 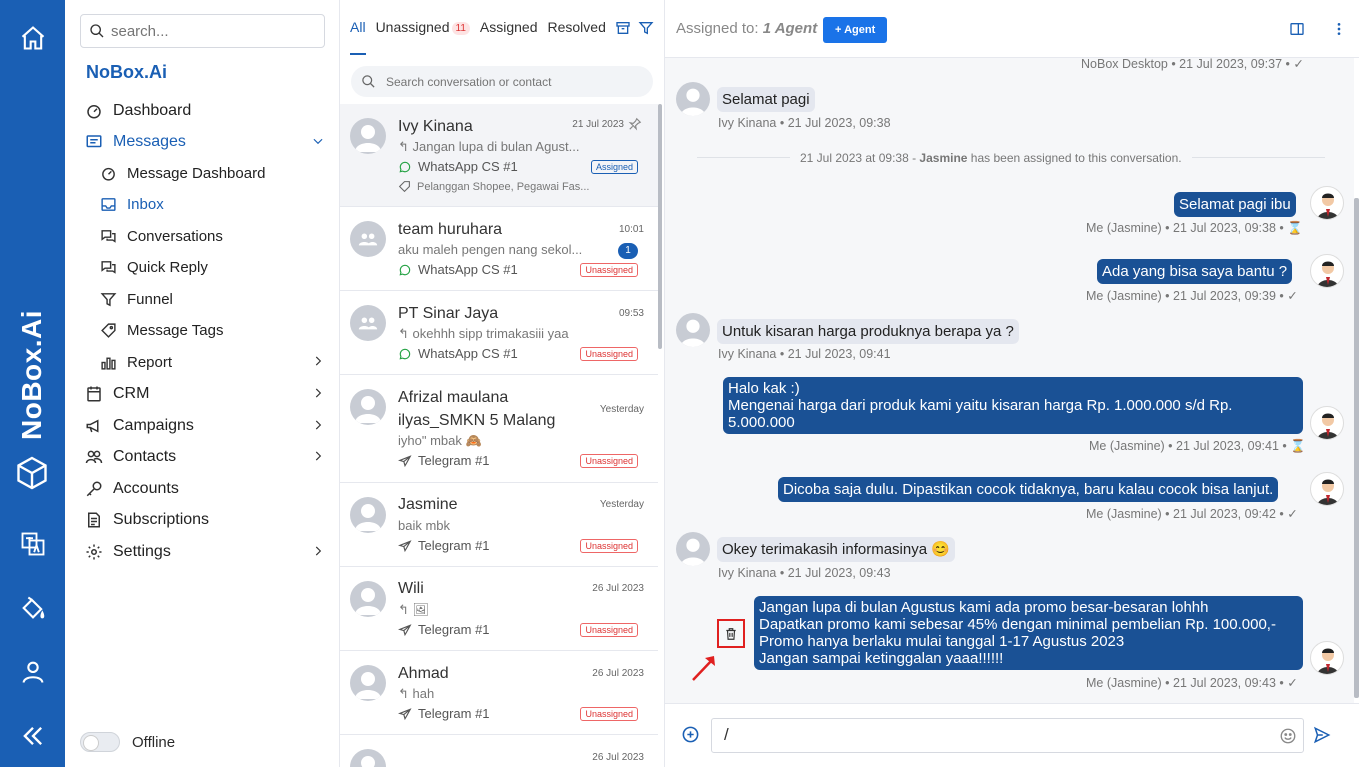 I want to click on online-status-label: Offline, so click(x=154, y=742).